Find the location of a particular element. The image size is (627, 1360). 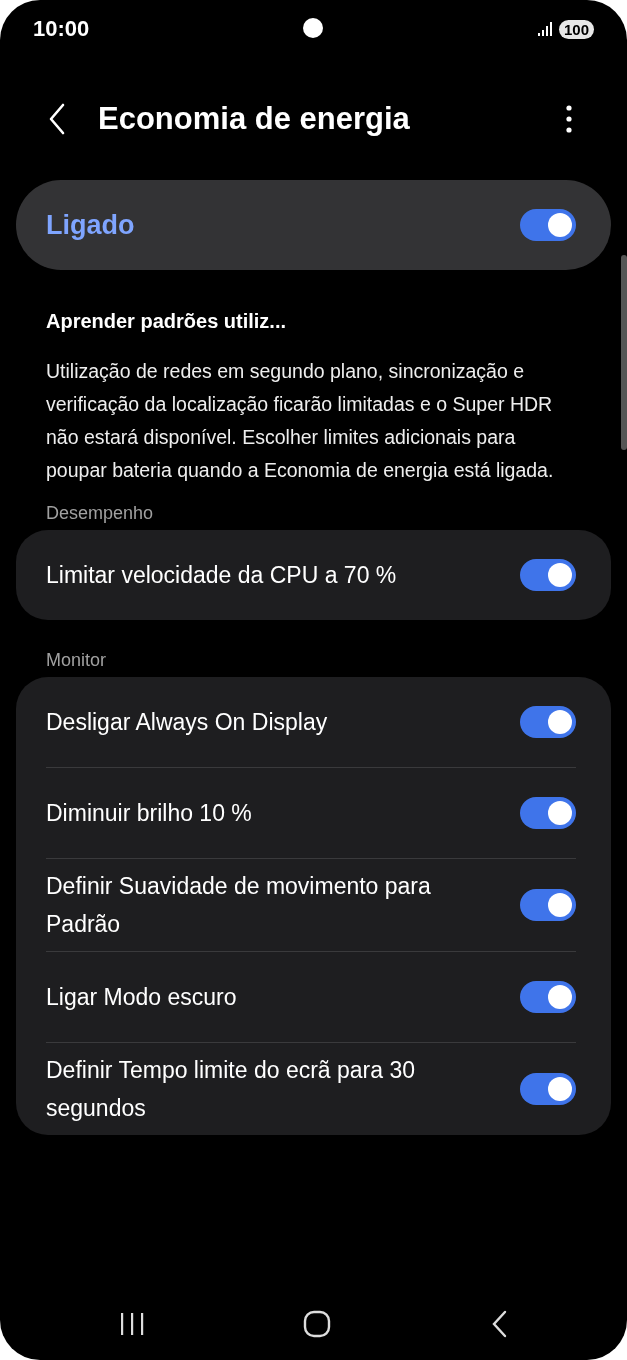

status-time: 10:00 is located at coordinates (61, 29).